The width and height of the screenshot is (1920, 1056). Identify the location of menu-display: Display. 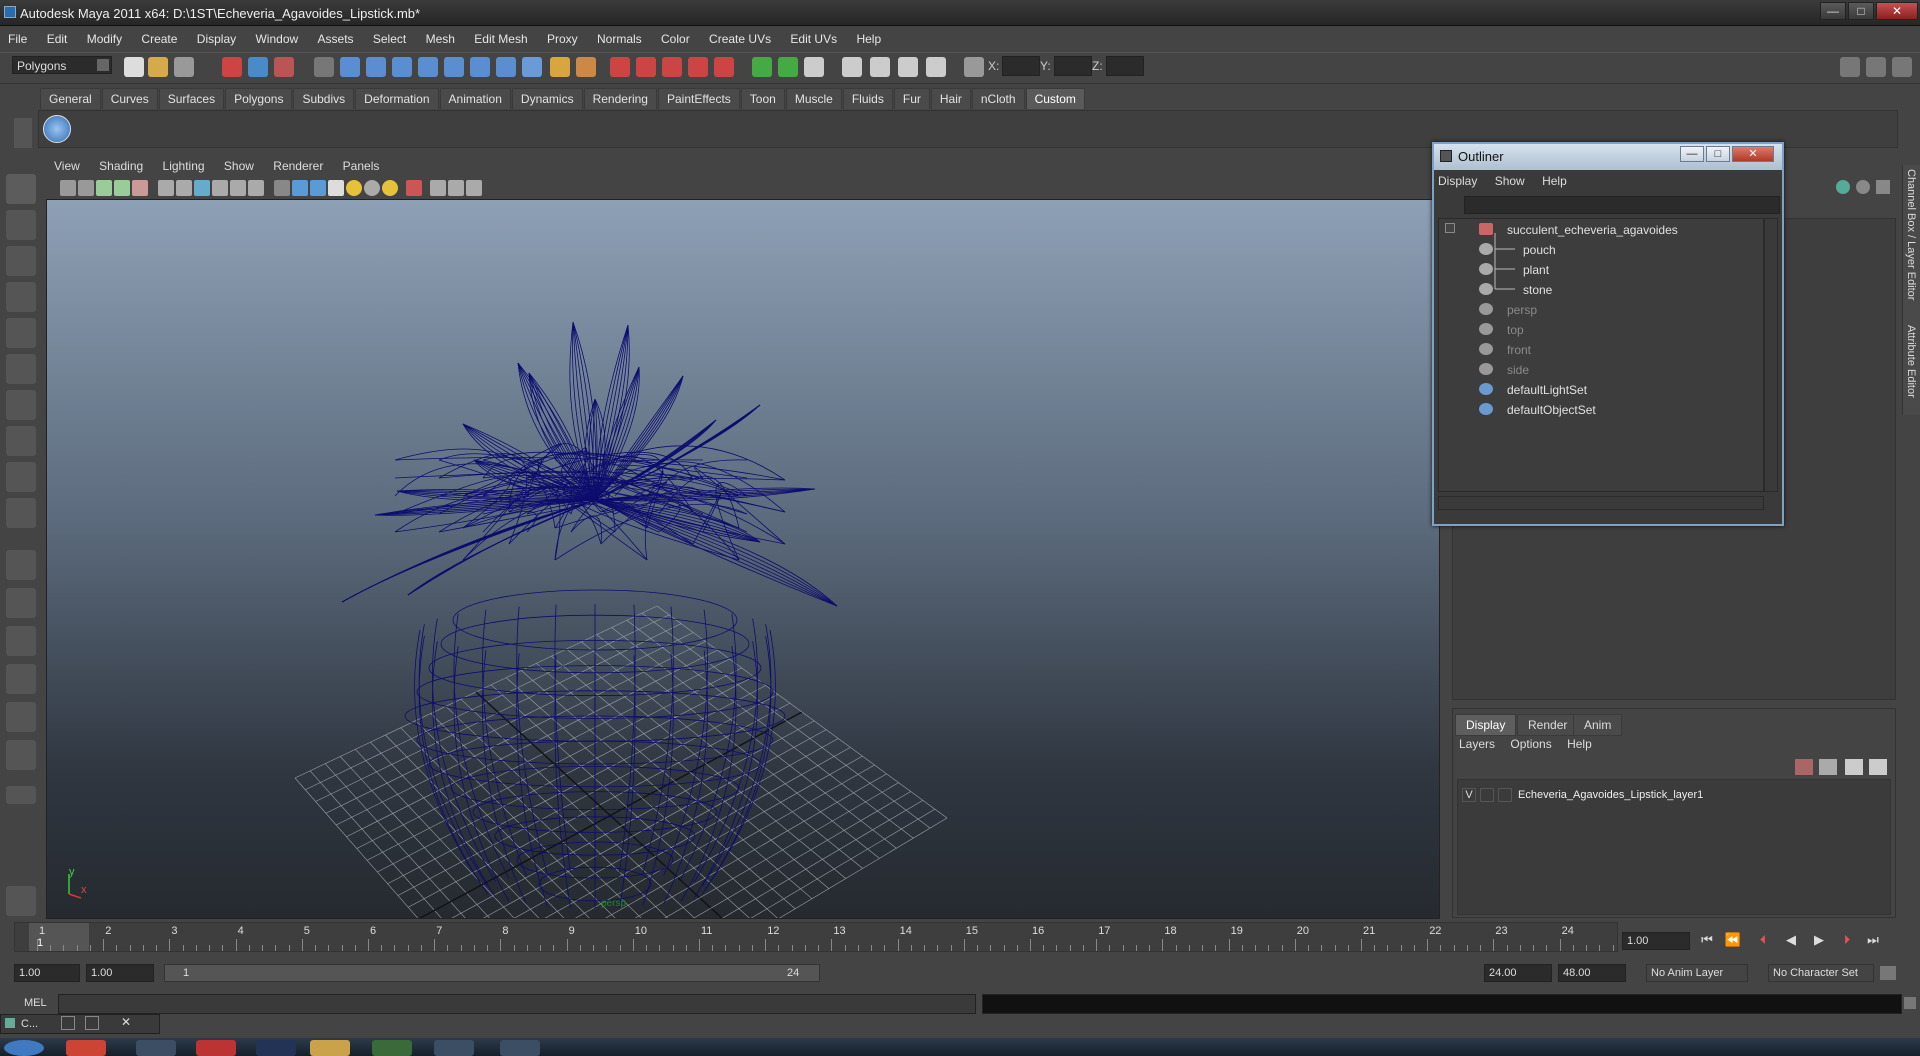
(216, 37).